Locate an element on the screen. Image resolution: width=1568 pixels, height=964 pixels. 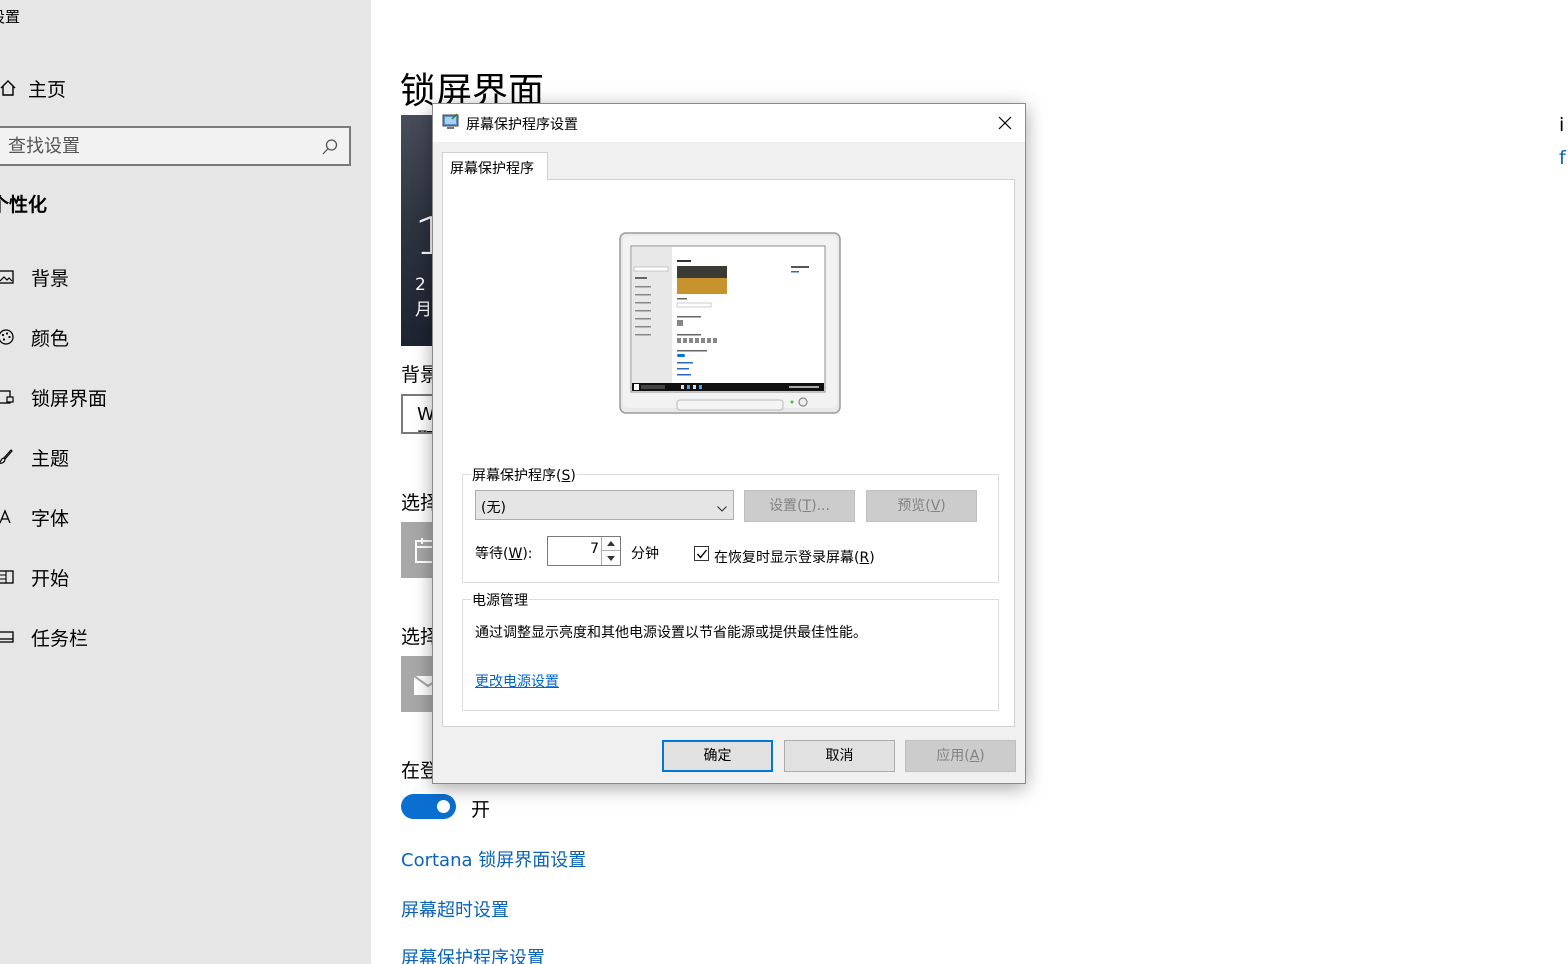
sidebar-item-taskbar: 任务栏 is located at coordinates (53, 637).